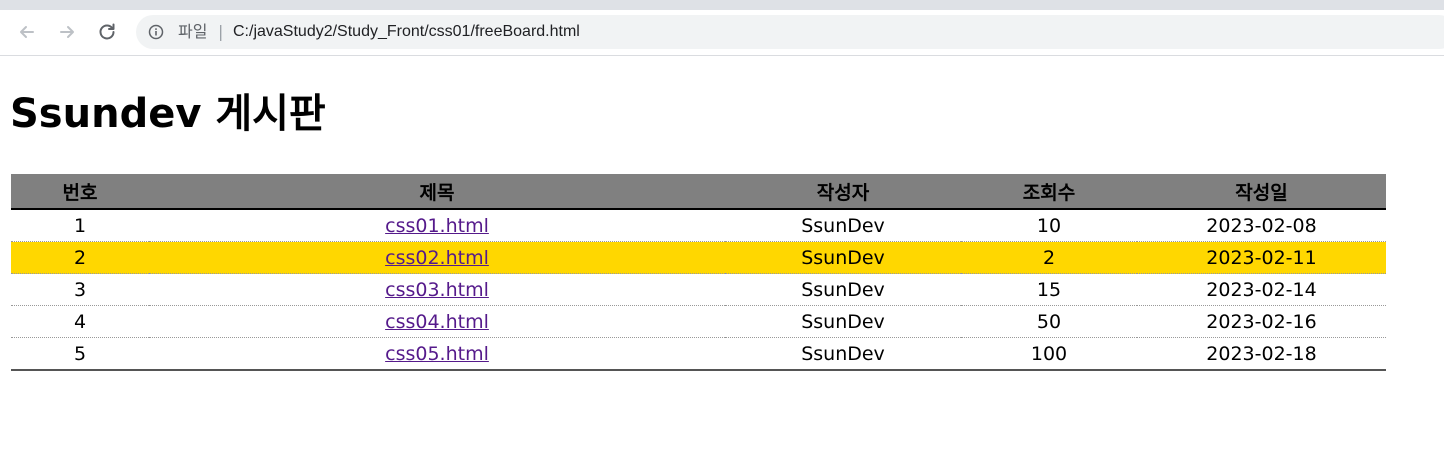 This screenshot has width=1444, height=462. What do you see at coordinates (722, 5) in the screenshot?
I see `tab-strip` at bounding box center [722, 5].